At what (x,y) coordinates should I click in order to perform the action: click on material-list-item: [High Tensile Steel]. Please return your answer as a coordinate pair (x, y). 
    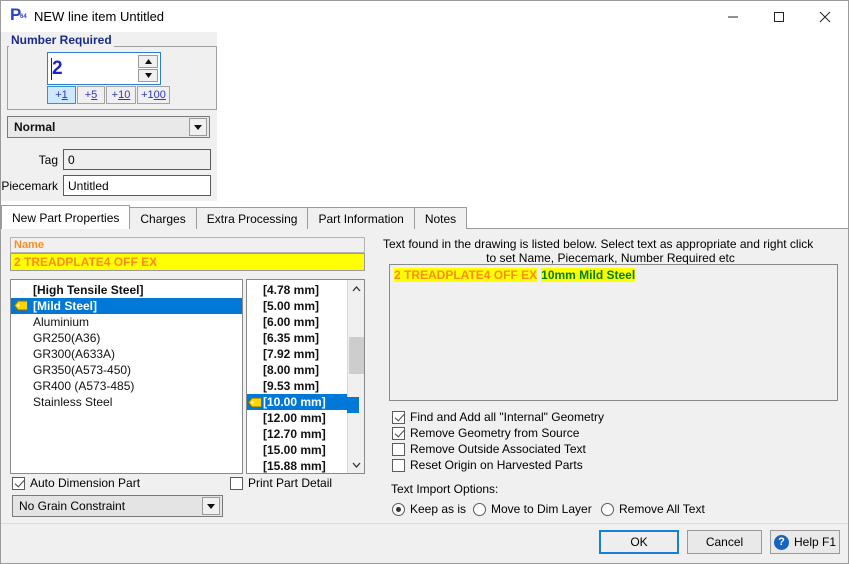
    Looking at the image, I should click on (126, 290).